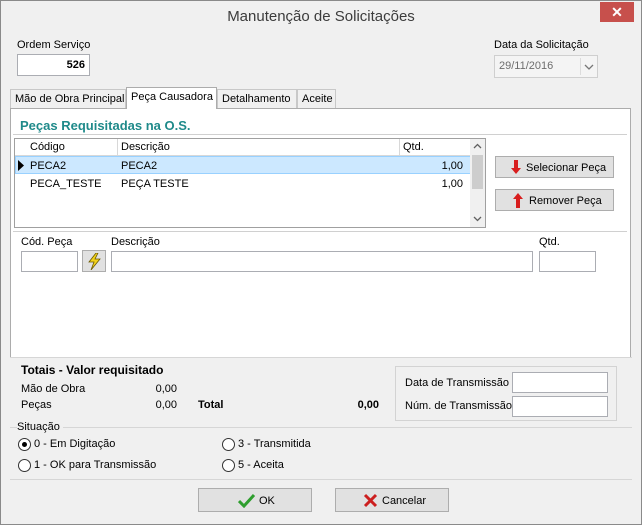 Image resolution: width=642 pixels, height=525 pixels. What do you see at coordinates (457, 383) in the screenshot?
I see `data-transmissao-label: Data de Transmissão` at bounding box center [457, 383].